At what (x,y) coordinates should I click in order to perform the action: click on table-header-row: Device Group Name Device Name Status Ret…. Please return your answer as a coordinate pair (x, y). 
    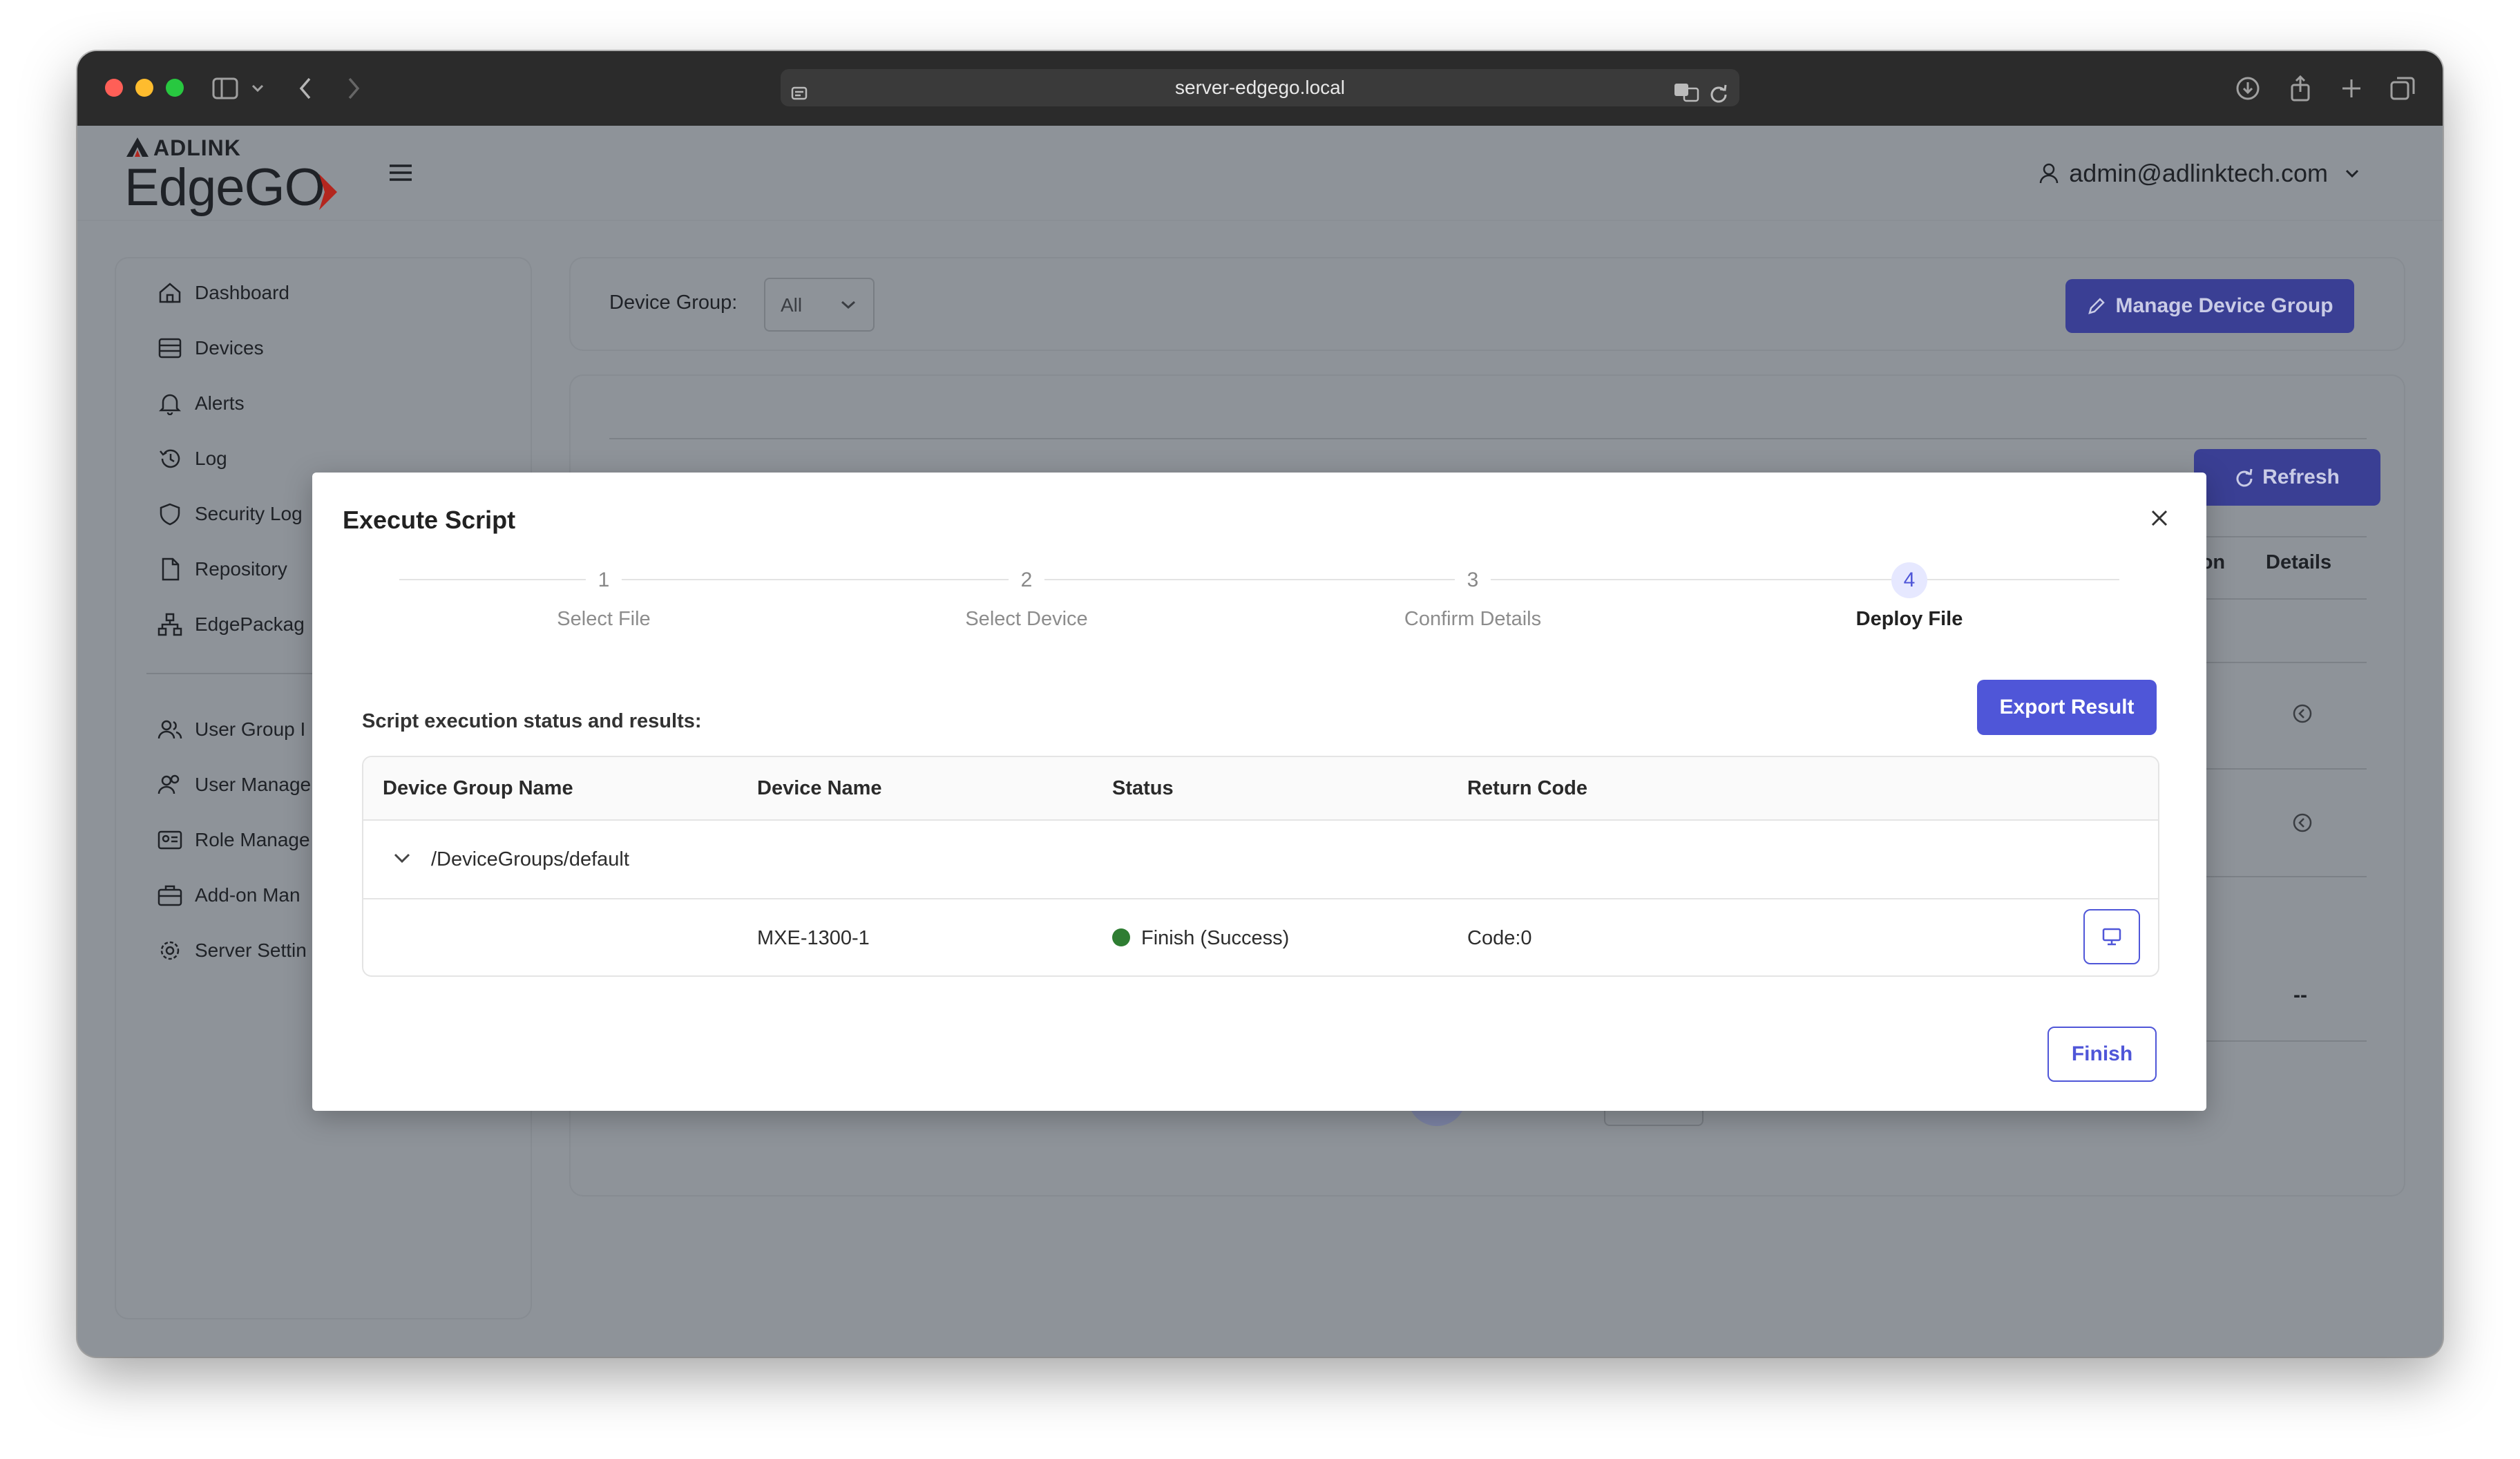
    Looking at the image, I should click on (1260, 789).